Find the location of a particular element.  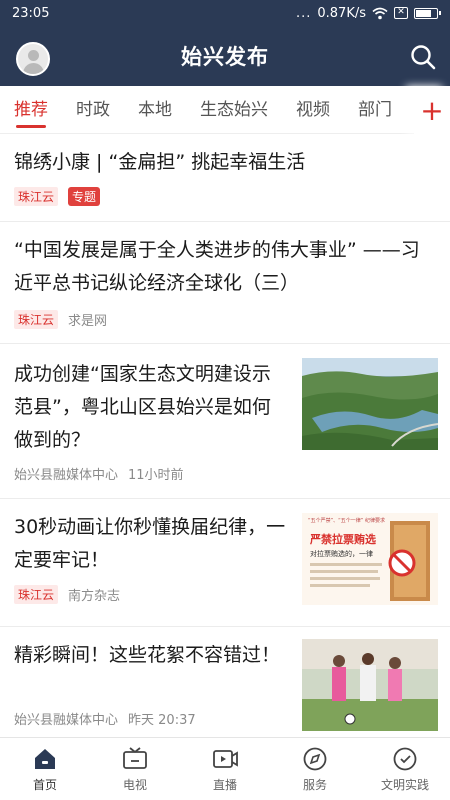

app-header: 始兴发布 is located at coordinates (225, 56).